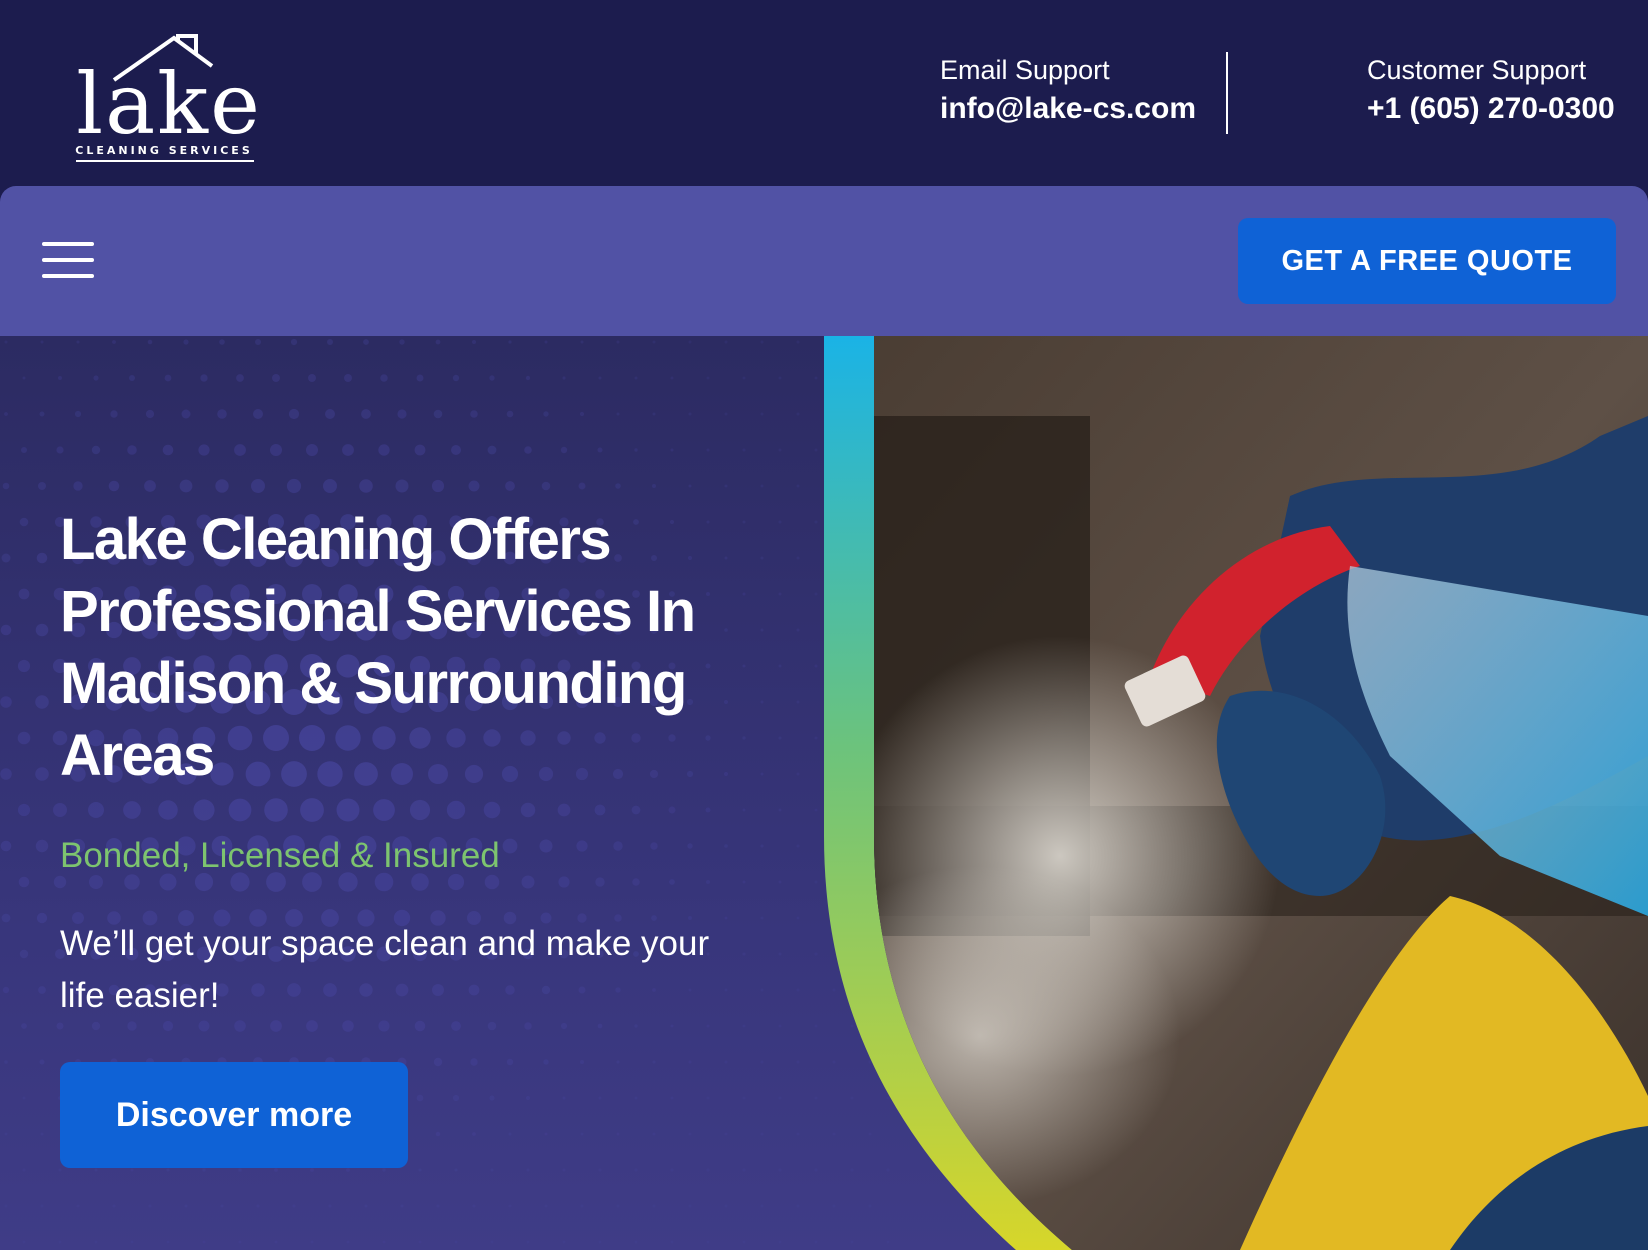 Image resolution: width=1648 pixels, height=1250 pixels. Describe the element at coordinates (1068, 108) in the screenshot. I see `email-link: info@lake-cs.com` at that location.